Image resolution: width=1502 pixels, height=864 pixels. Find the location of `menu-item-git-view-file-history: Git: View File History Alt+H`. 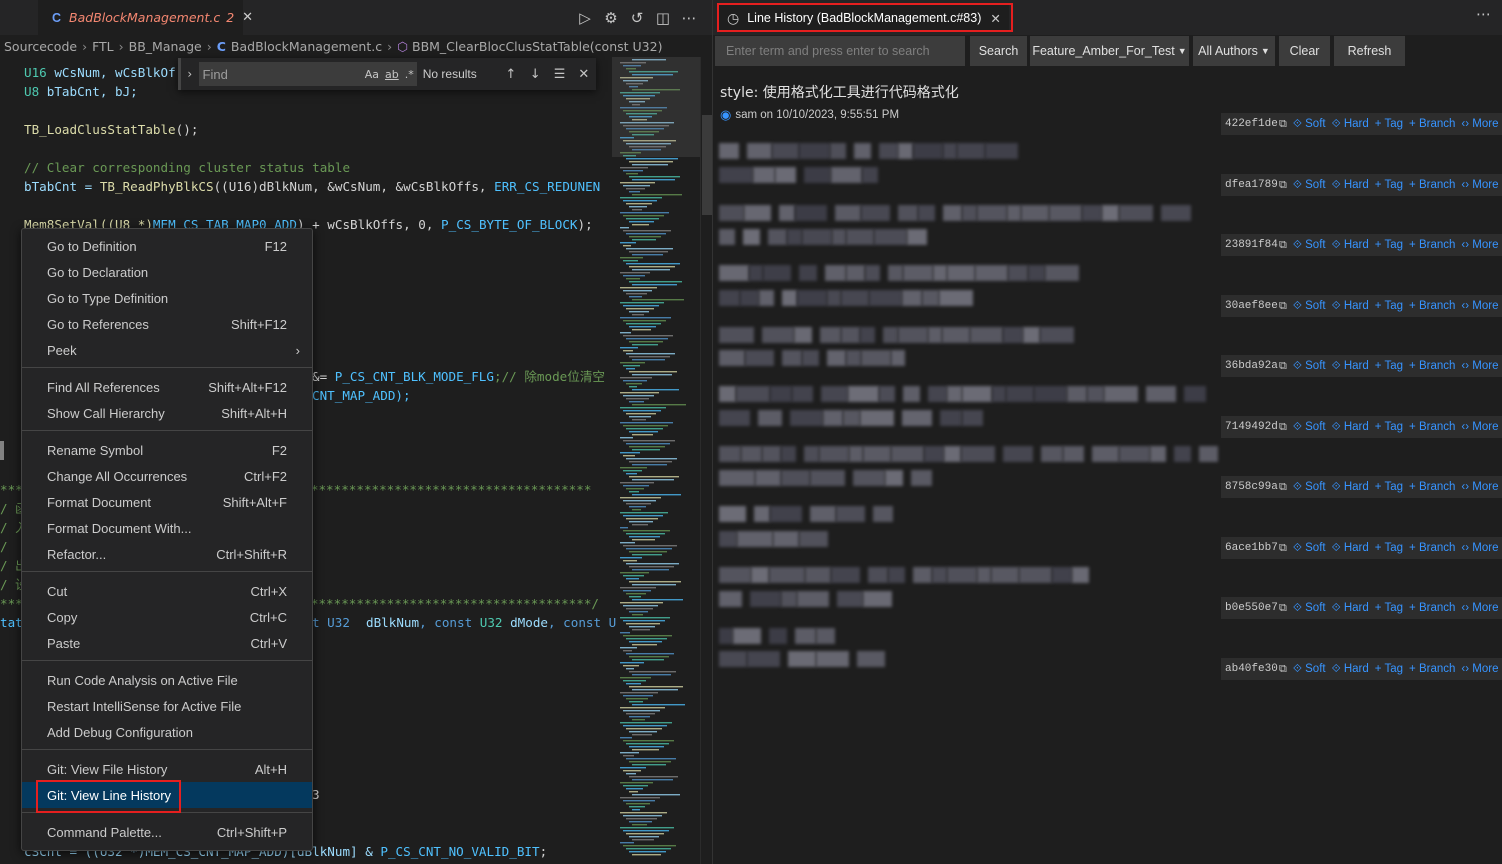

menu-item-git-view-file-history: Git: View File History Alt+H is located at coordinates (167, 769).